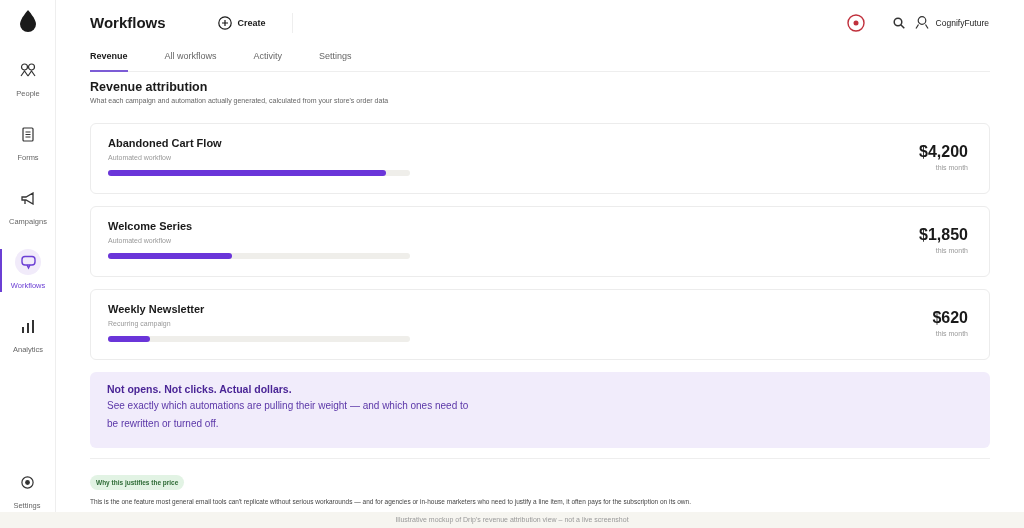  I want to click on callout-text: See exactly which automations are pulling their weight — and which ones need to be rewritten or turned off., so click(288, 415).